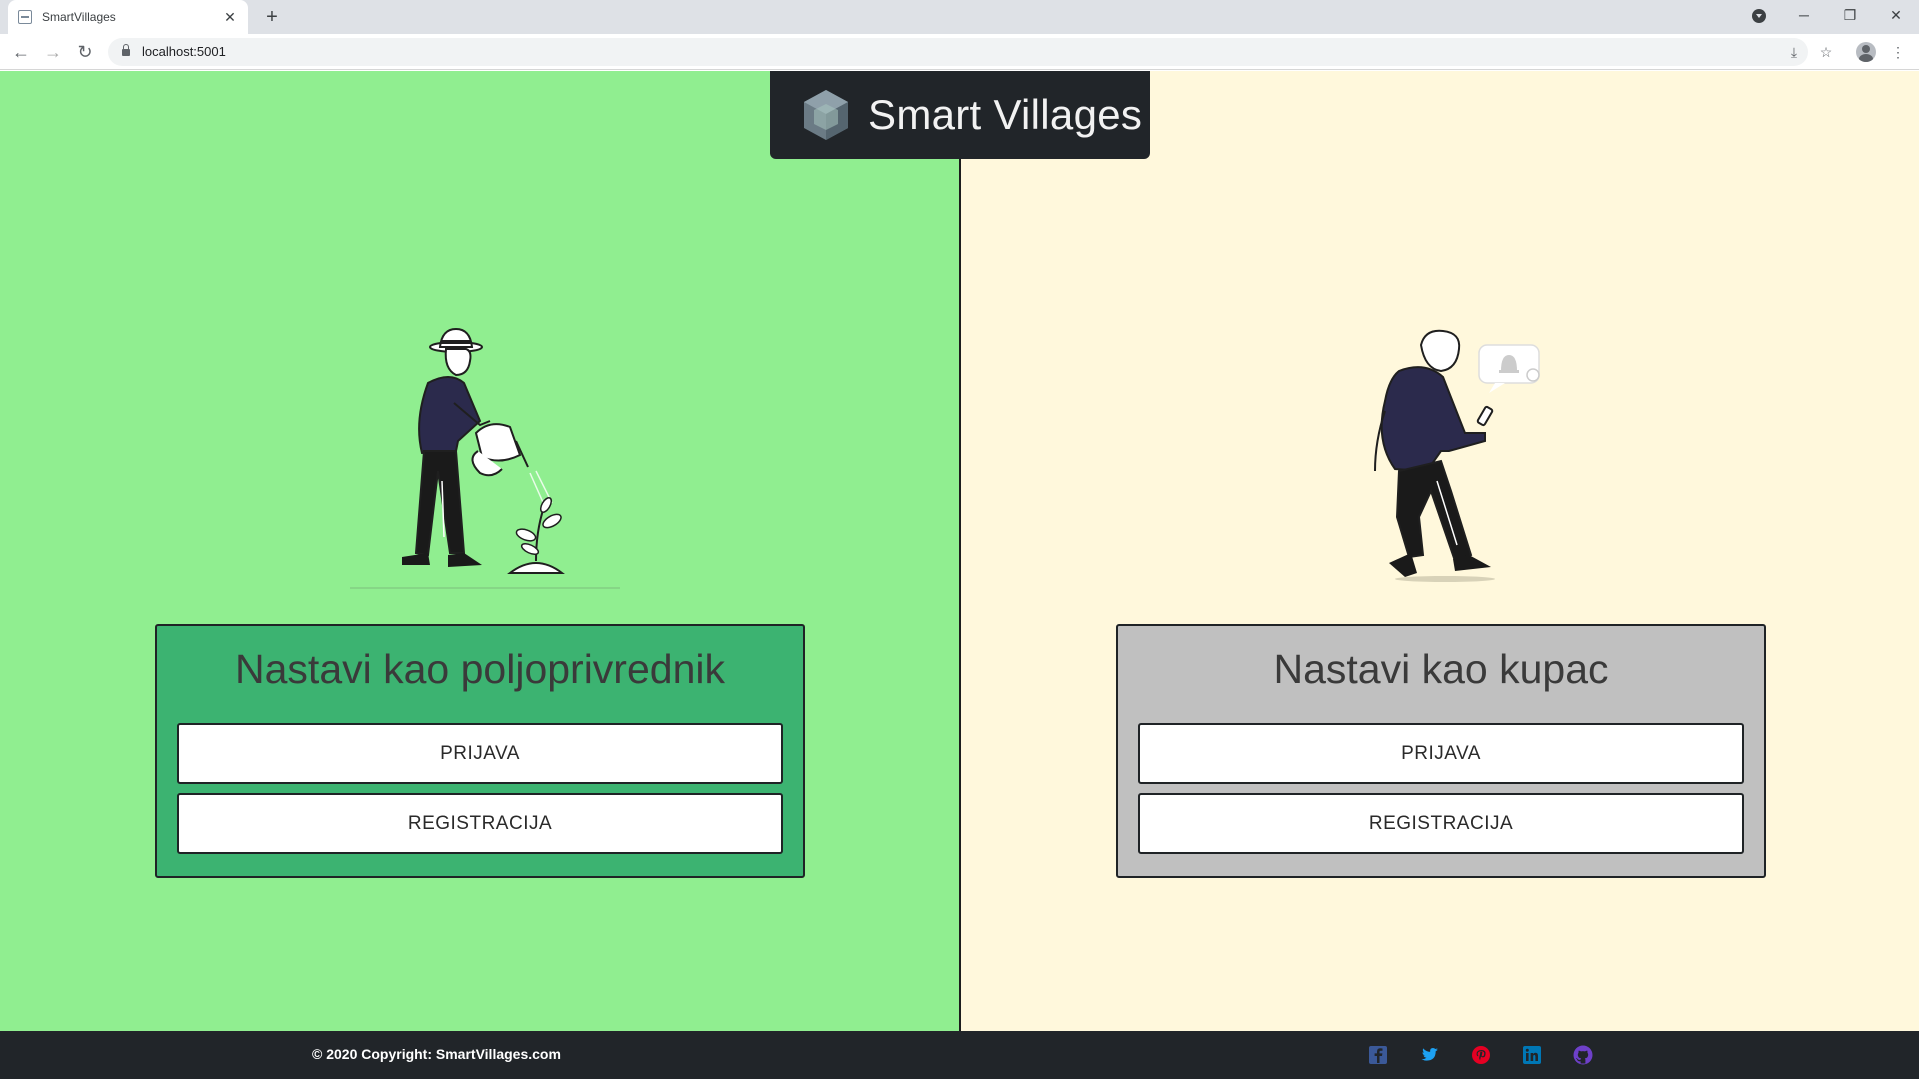  Describe the element at coordinates (1850, 15) in the screenshot. I see `restore-button: ❐` at that location.